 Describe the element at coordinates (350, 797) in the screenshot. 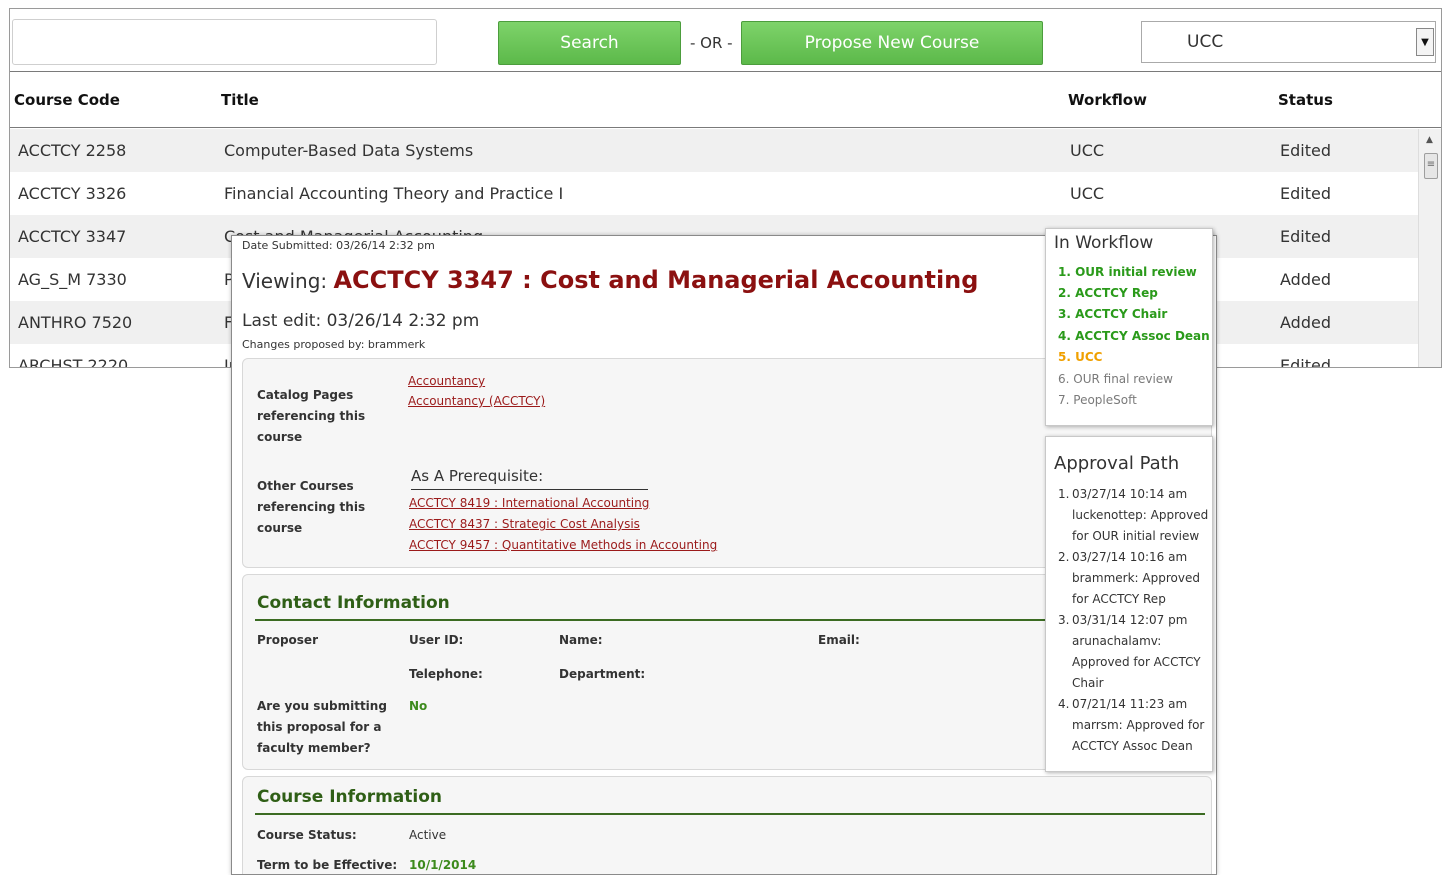

I see `section-title-course-info: Course Information` at that location.